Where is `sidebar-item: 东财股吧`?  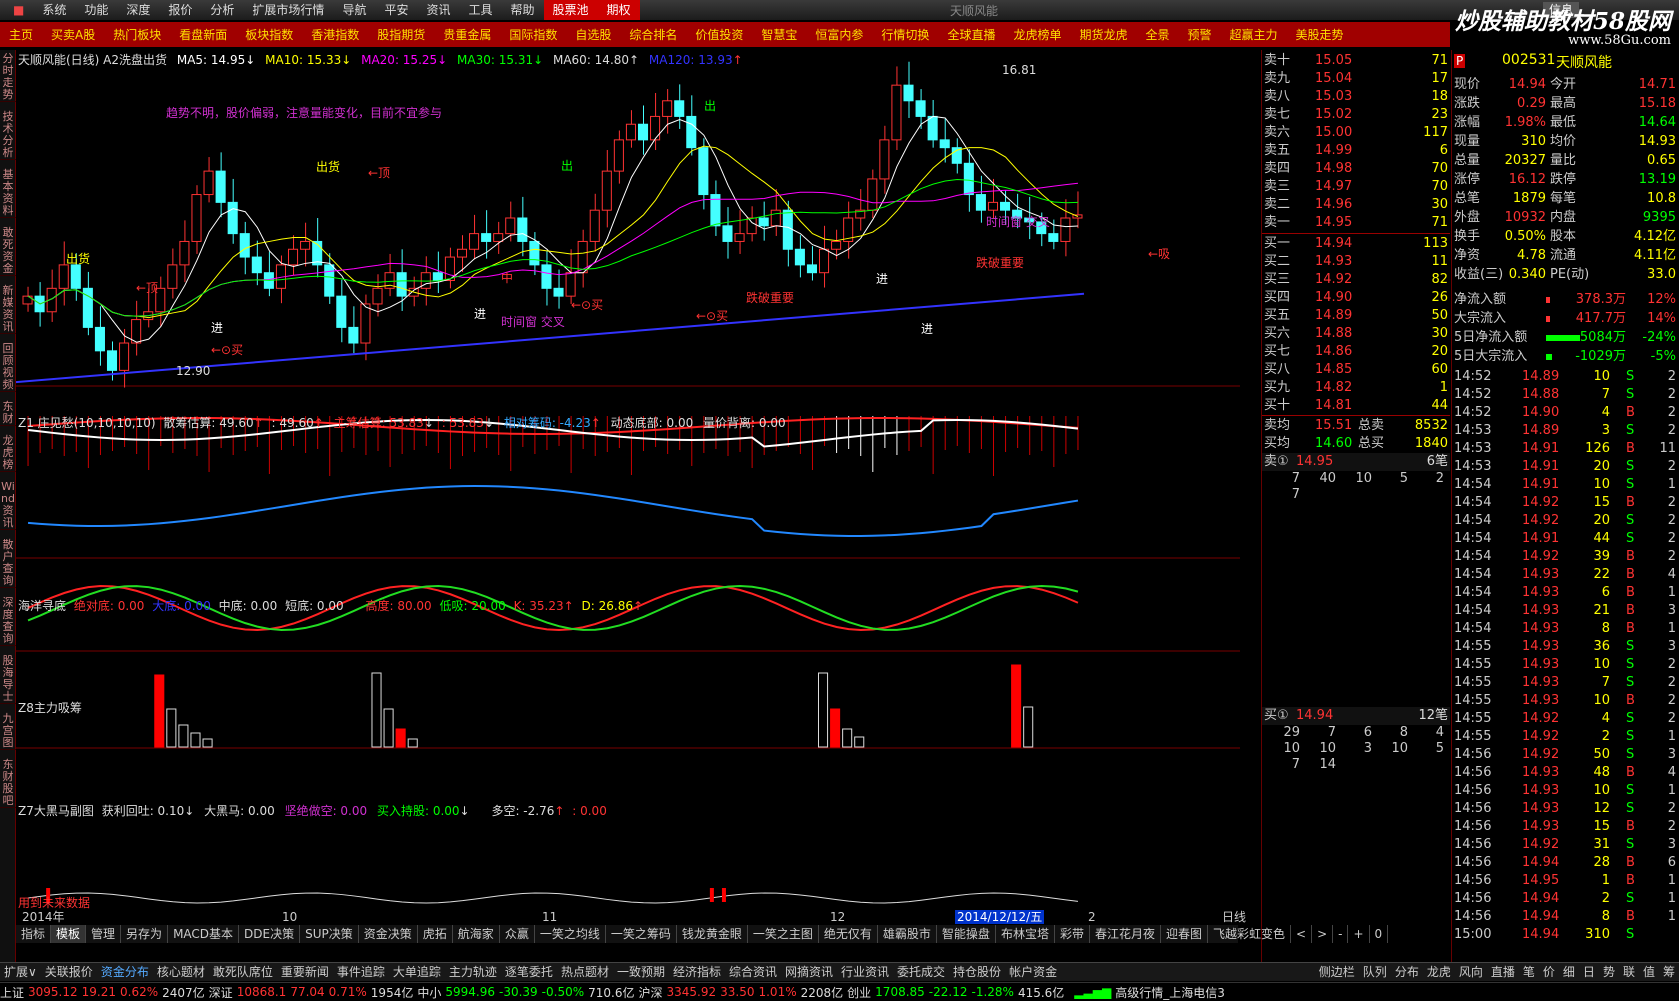
sidebar-item: 东财股吧 is located at coordinates (8, 782).